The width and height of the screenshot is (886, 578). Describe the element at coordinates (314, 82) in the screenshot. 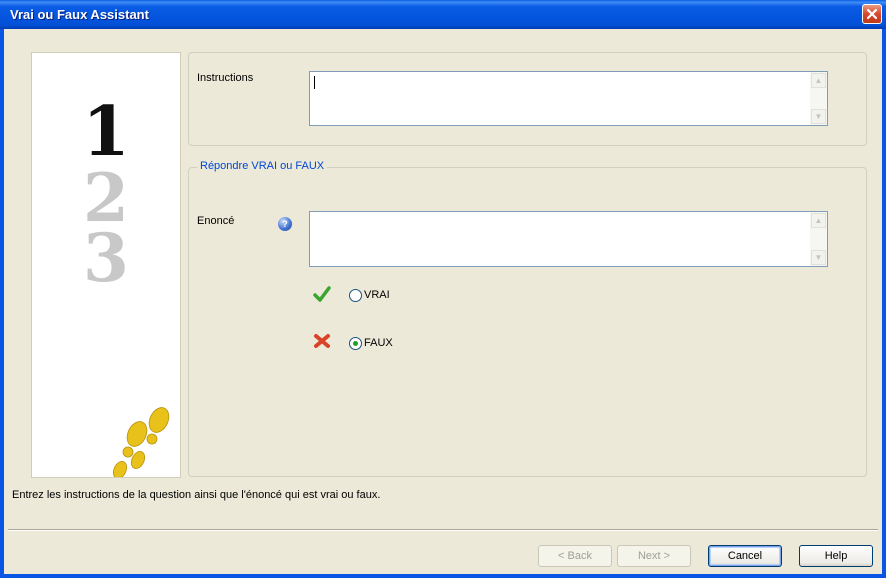

I see `text-caret` at that location.